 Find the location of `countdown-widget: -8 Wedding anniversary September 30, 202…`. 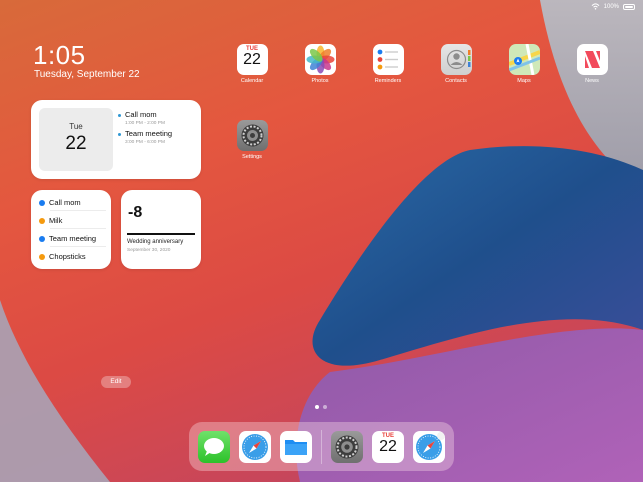

countdown-widget: -8 Wedding anniversary September 30, 202… is located at coordinates (161, 229).